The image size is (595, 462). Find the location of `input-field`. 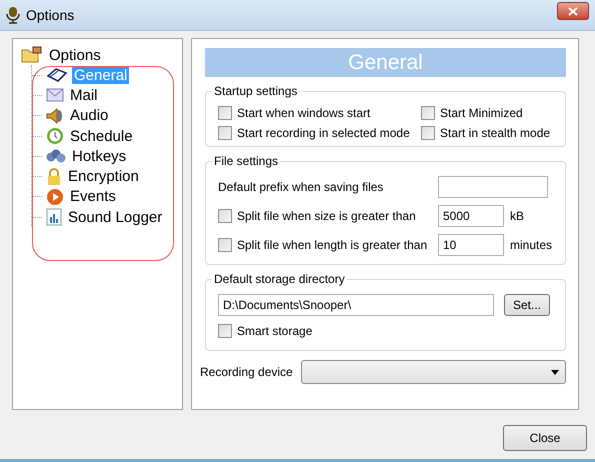

input-field is located at coordinates (493, 187).